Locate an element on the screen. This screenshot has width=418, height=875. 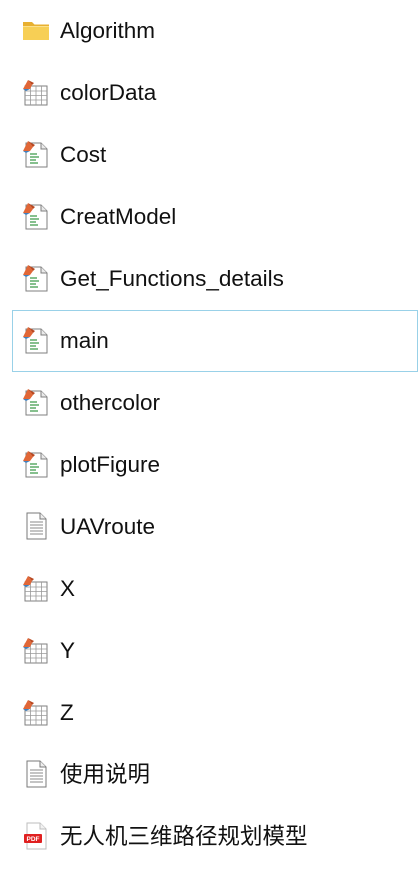
file-row-algorithm: Algorithm is located at coordinates (209, 31).